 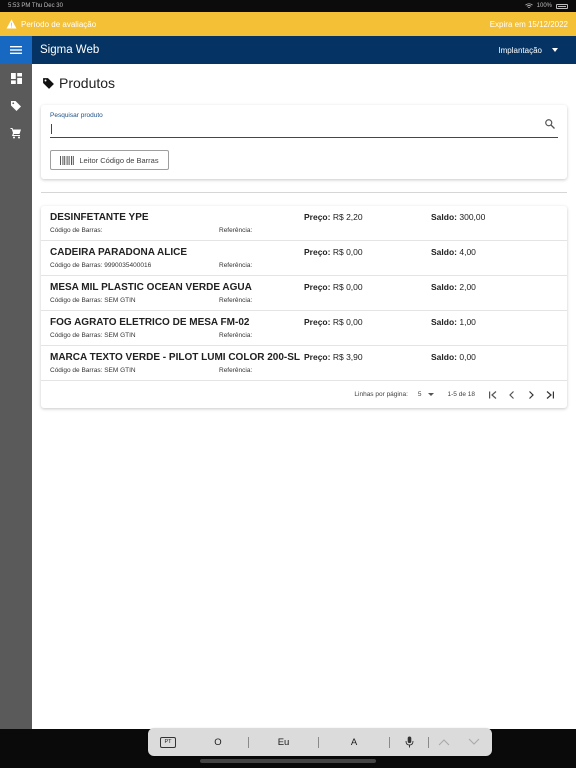 I want to click on product-saldo: Saldo: 2,00, so click(x=453, y=287).